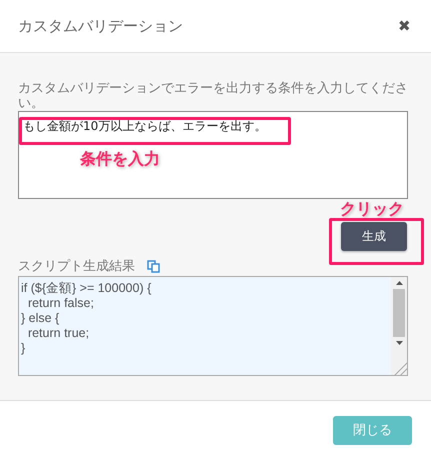 The width and height of the screenshot is (431, 460). Describe the element at coordinates (372, 209) in the screenshot. I see `callout-text: クリック` at that location.